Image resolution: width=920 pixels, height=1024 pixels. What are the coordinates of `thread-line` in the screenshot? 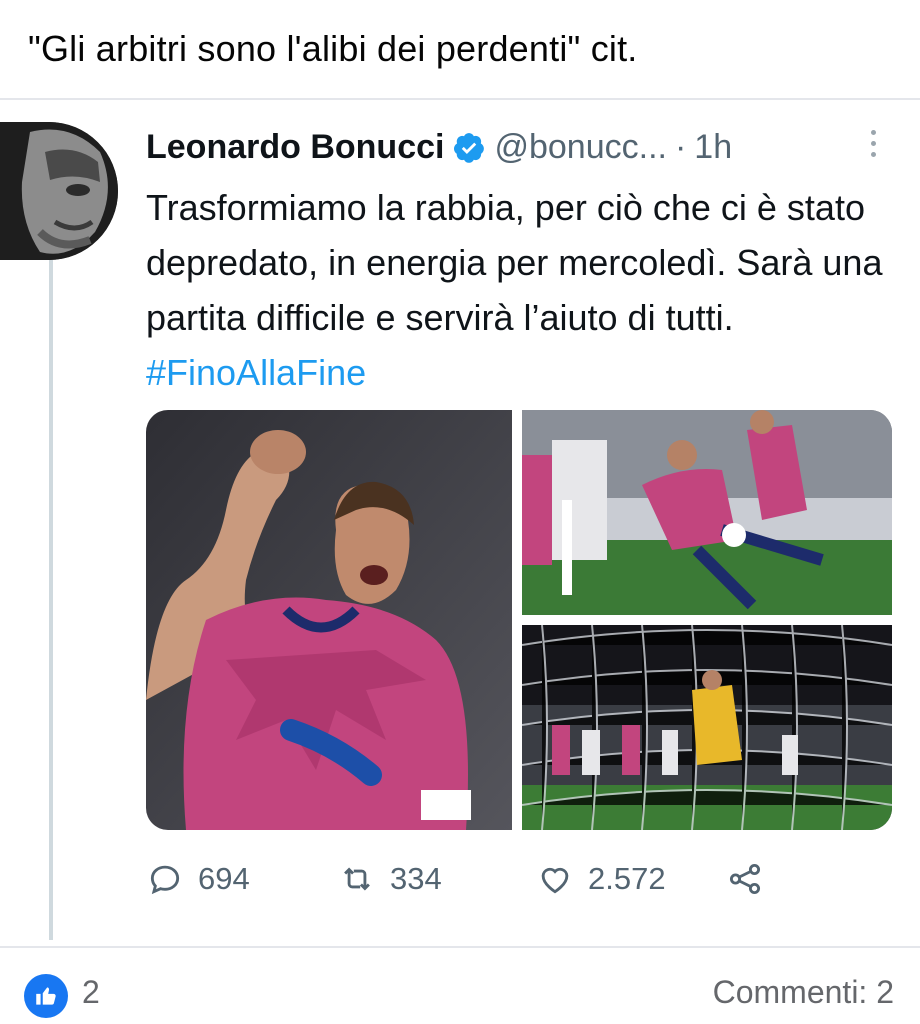 It's located at (51, 600).